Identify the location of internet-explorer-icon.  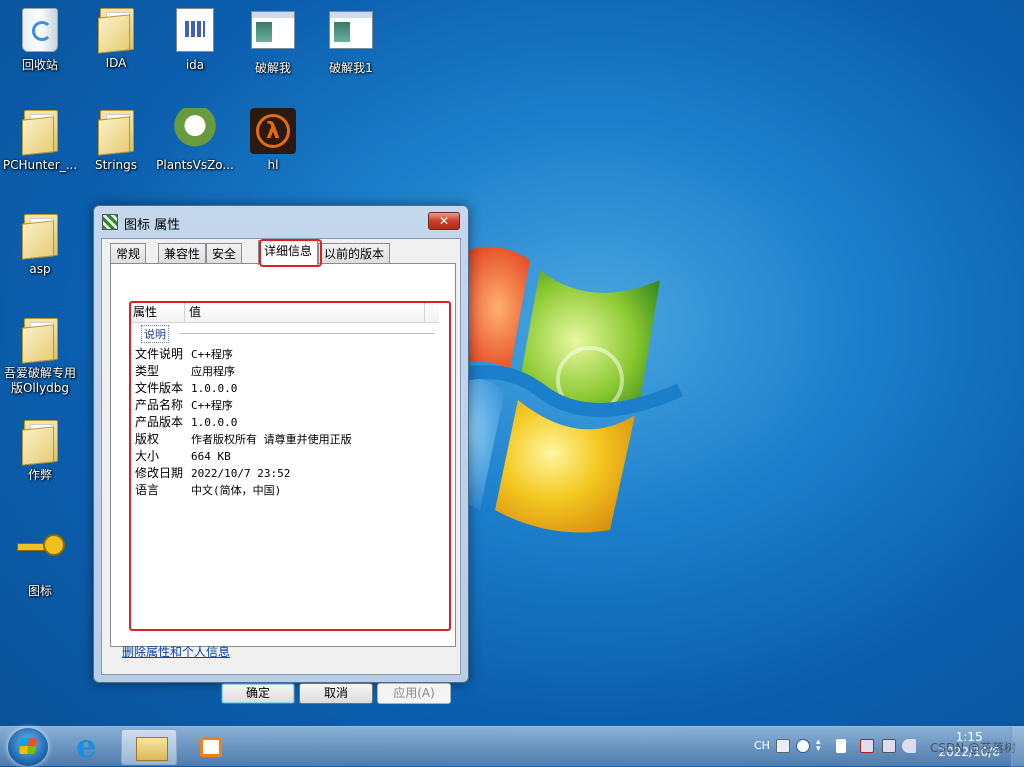
(90, 746).